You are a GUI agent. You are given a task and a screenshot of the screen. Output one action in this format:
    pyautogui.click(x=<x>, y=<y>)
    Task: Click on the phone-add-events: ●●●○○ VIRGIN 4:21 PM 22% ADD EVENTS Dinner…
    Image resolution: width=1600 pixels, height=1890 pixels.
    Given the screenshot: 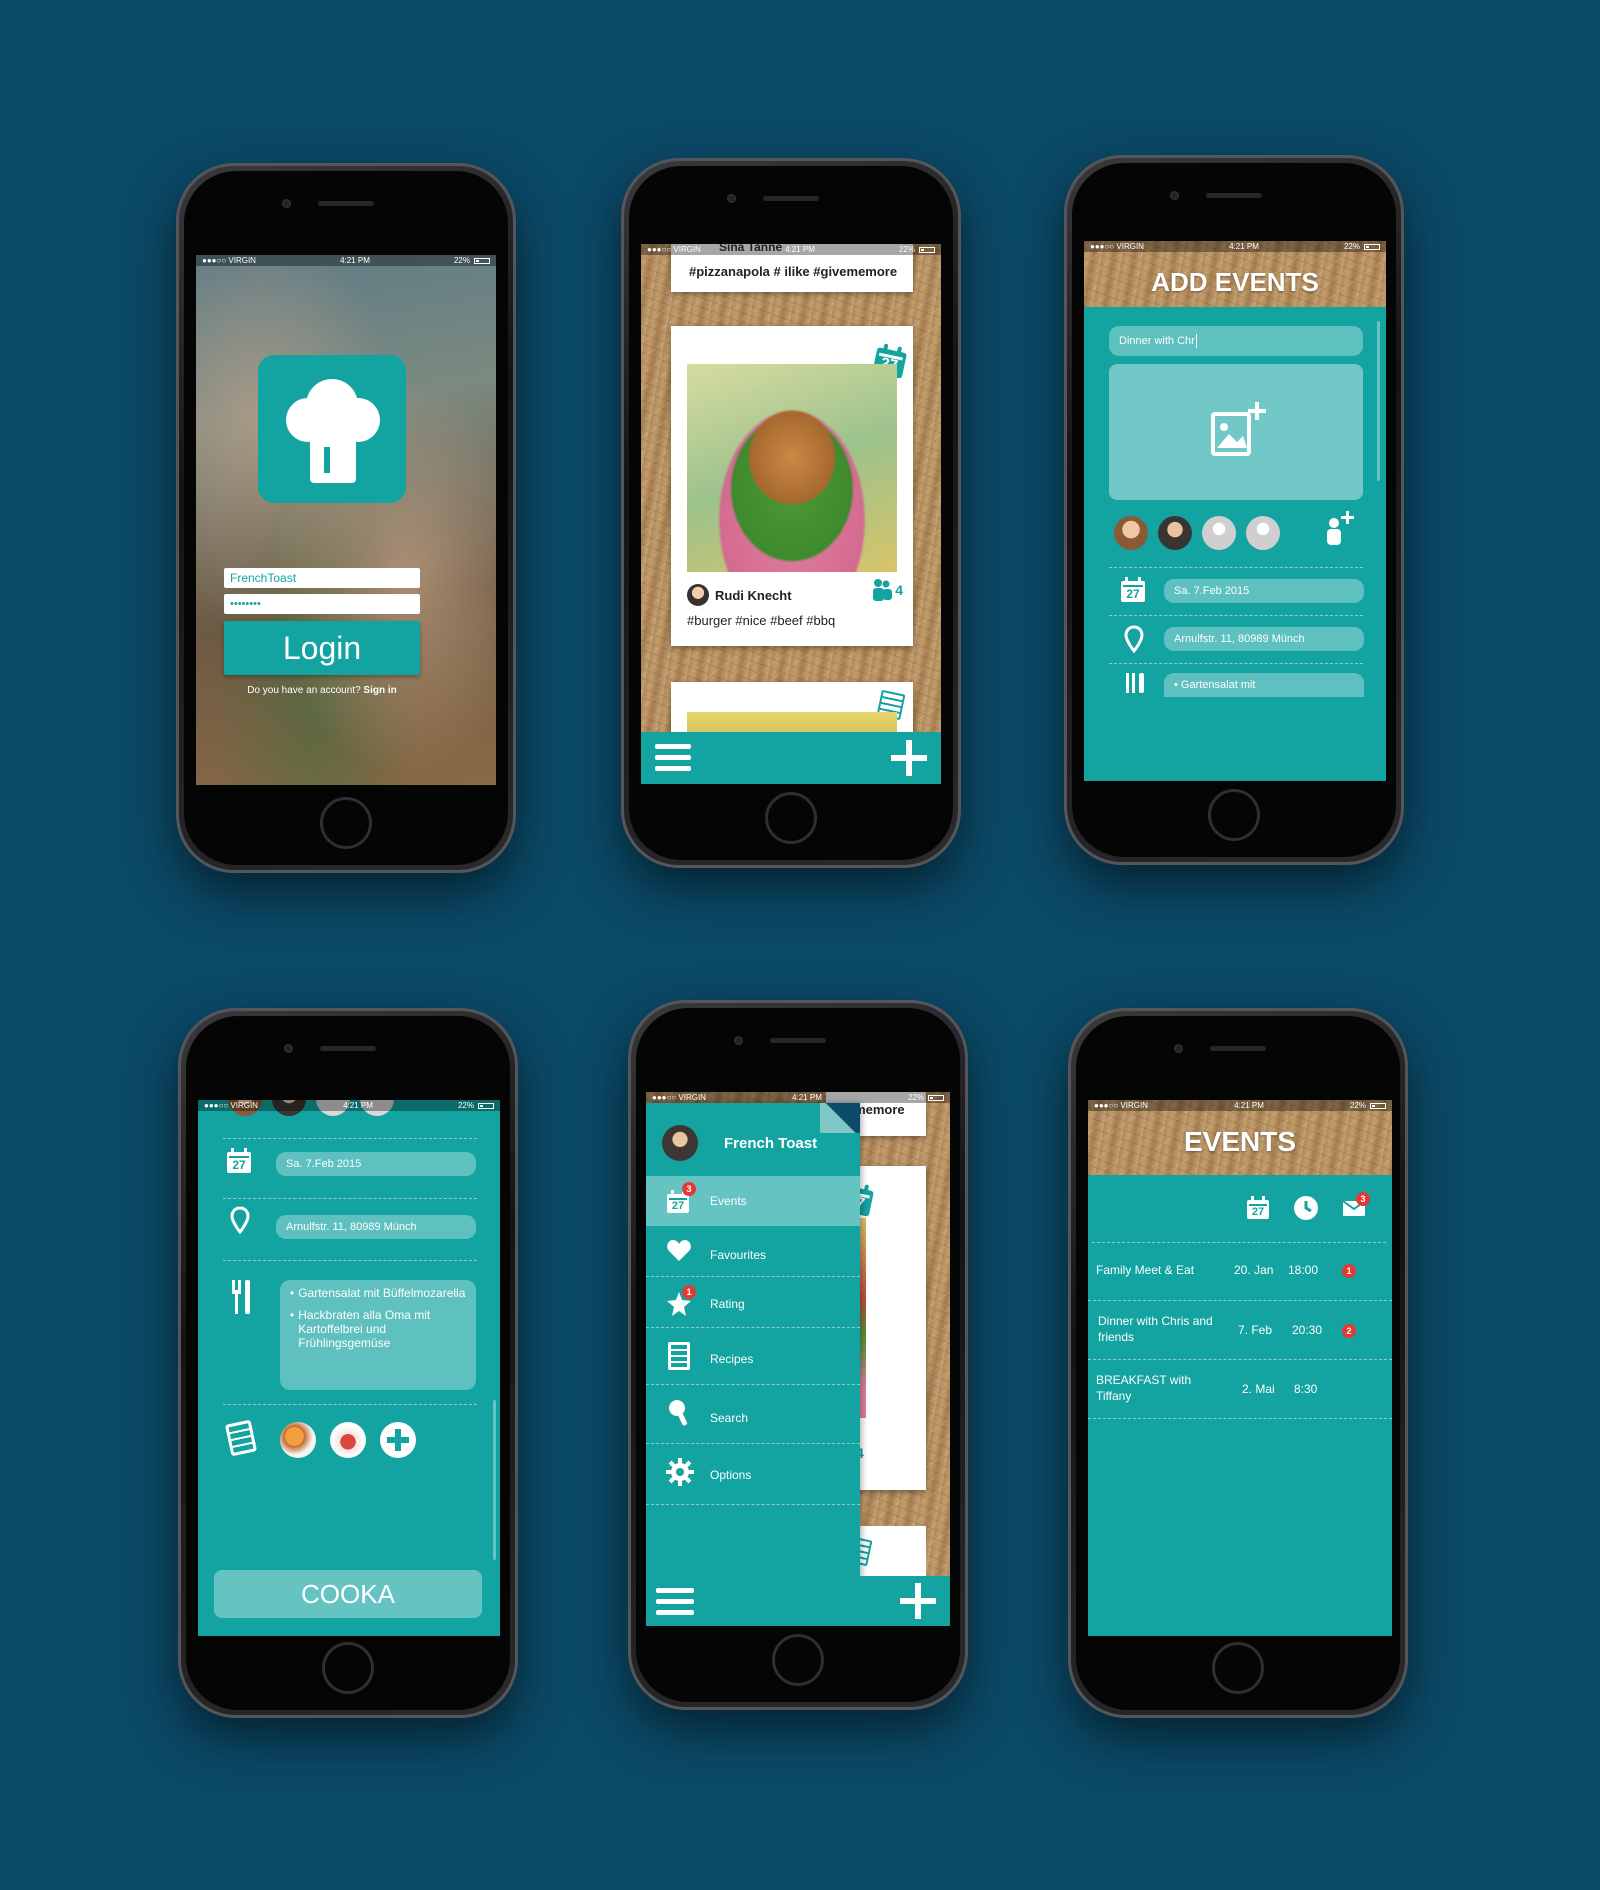 What is the action you would take?
    pyautogui.click(x=1234, y=510)
    